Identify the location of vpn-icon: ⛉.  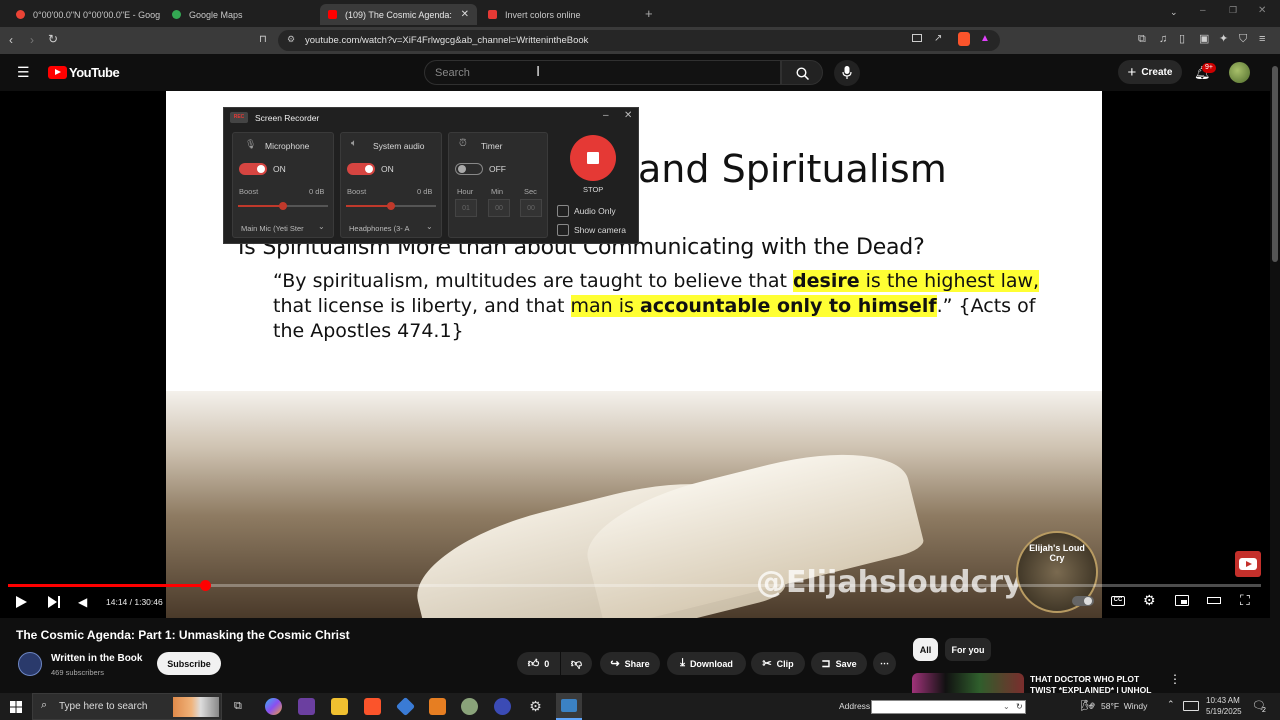
(1243, 39).